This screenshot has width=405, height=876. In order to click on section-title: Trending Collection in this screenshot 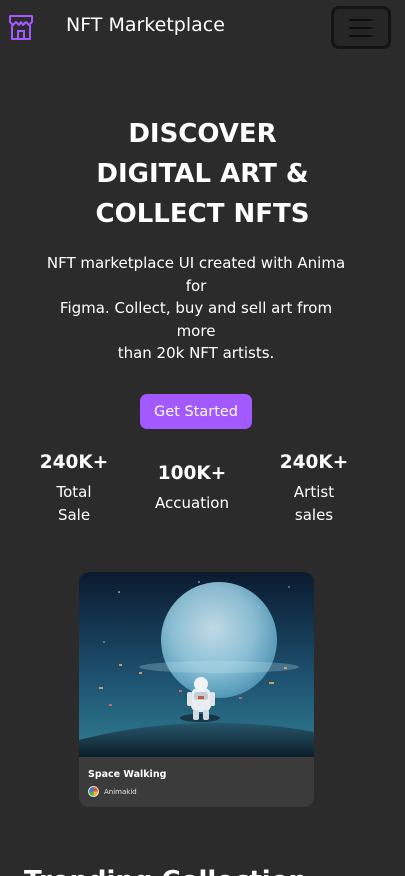, I will do `click(165, 871)`.